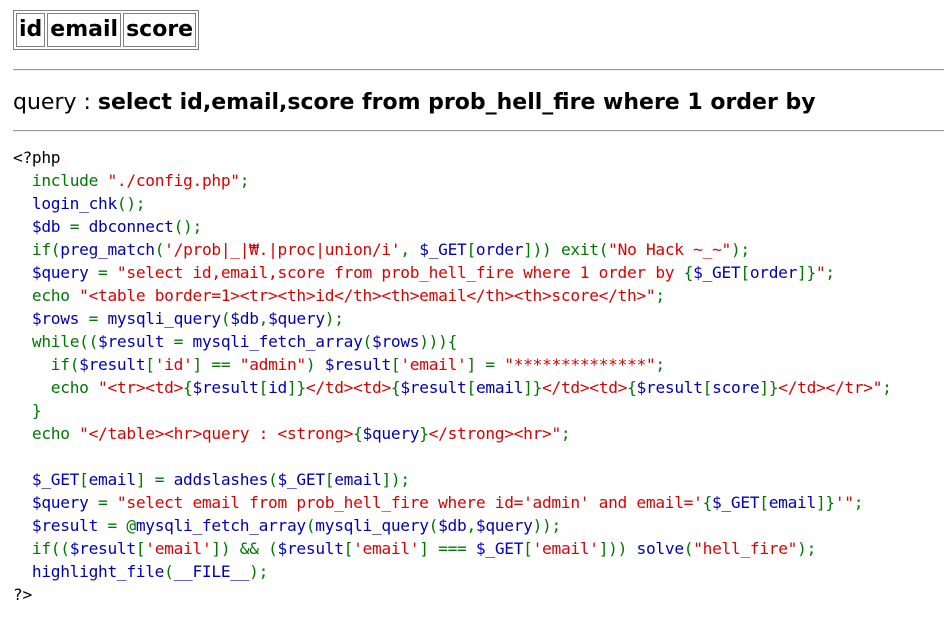 This screenshot has width=944, height=621. Describe the element at coordinates (452, 180) in the screenshot. I see `code-line: include "./config.php";` at that location.